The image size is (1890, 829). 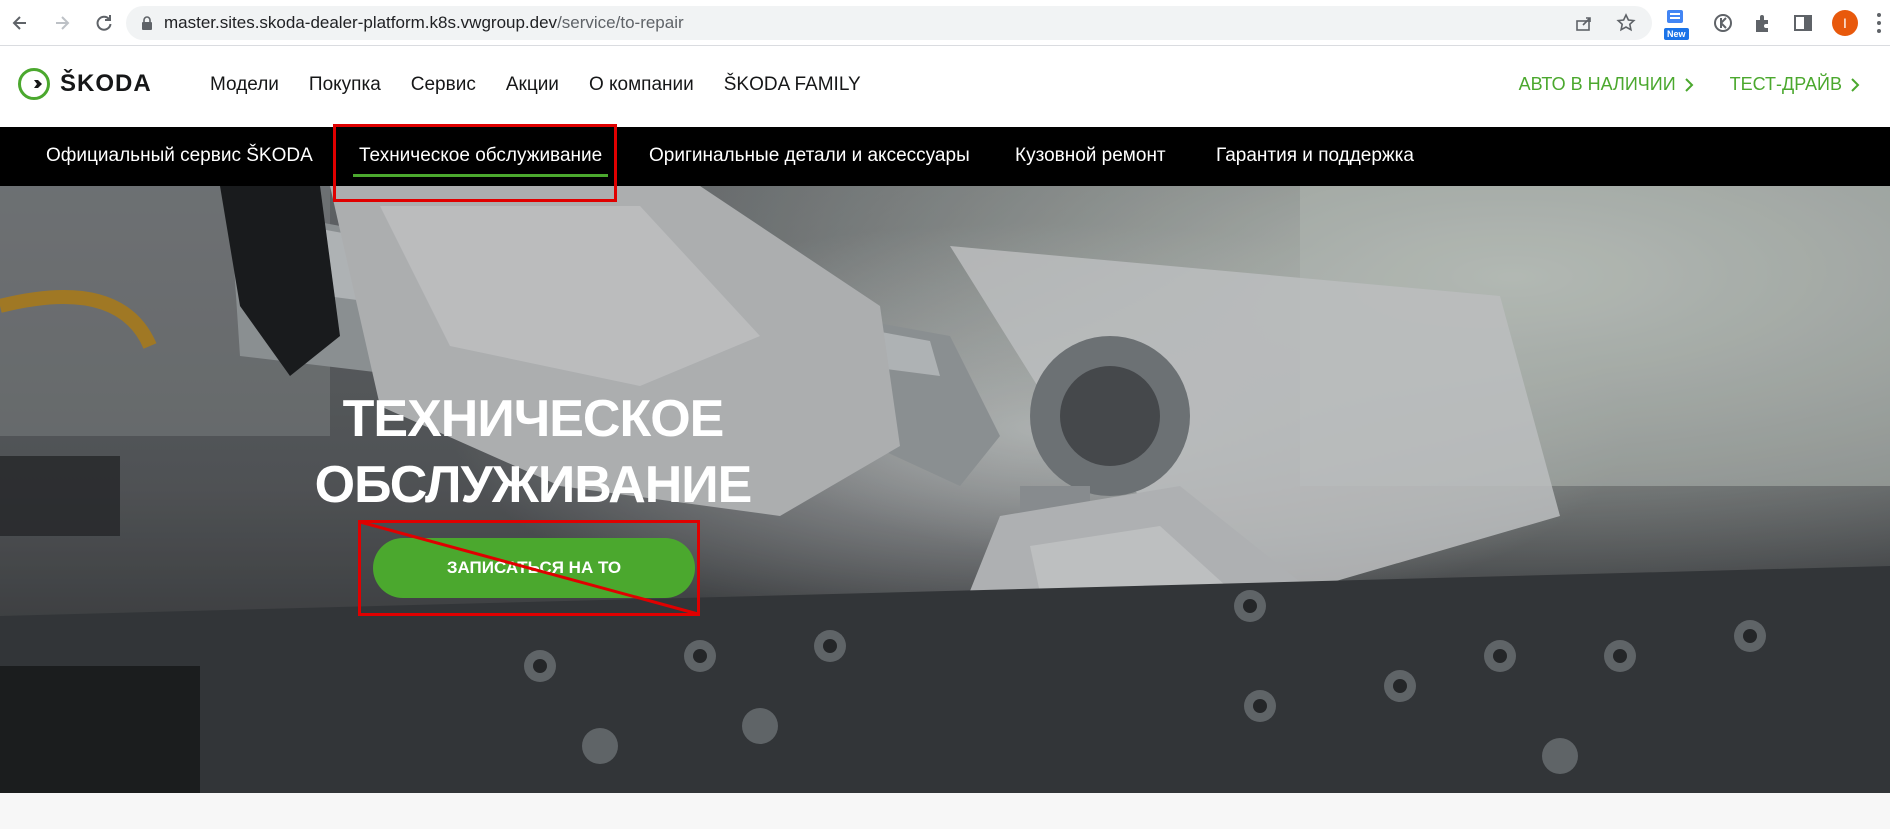 What do you see at coordinates (1315, 156) in the screenshot?
I see `sub-nav-warranty-support: Гарантия и поддержка` at bounding box center [1315, 156].